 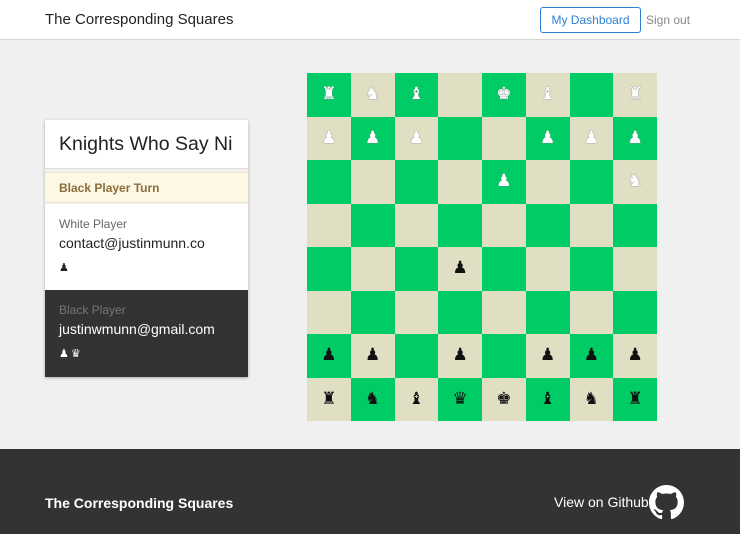 I want to click on square-c6, so click(x=416, y=182).